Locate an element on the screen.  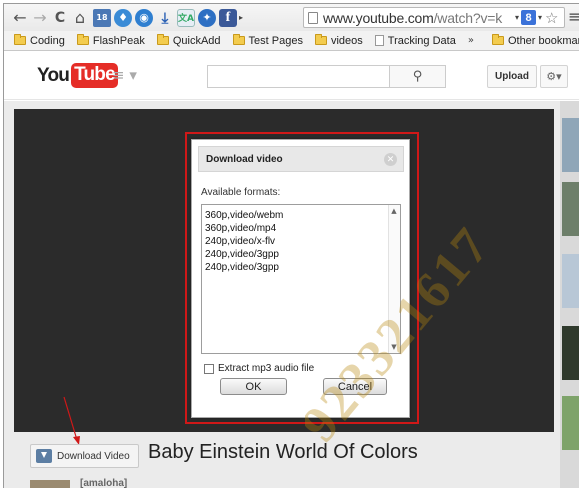
other-bookmarks: Other bookmarks is located at coordinates (535, 40).